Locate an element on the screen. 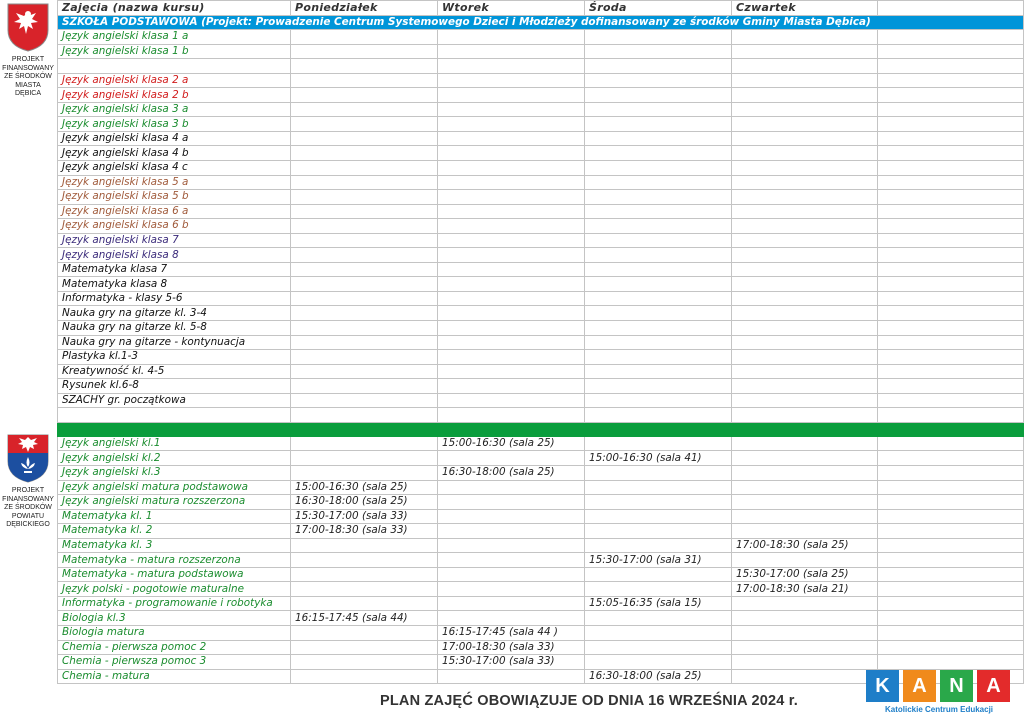 This screenshot has height=714, width=1024. col-header-monday: Poniedziałek is located at coordinates (364, 8).